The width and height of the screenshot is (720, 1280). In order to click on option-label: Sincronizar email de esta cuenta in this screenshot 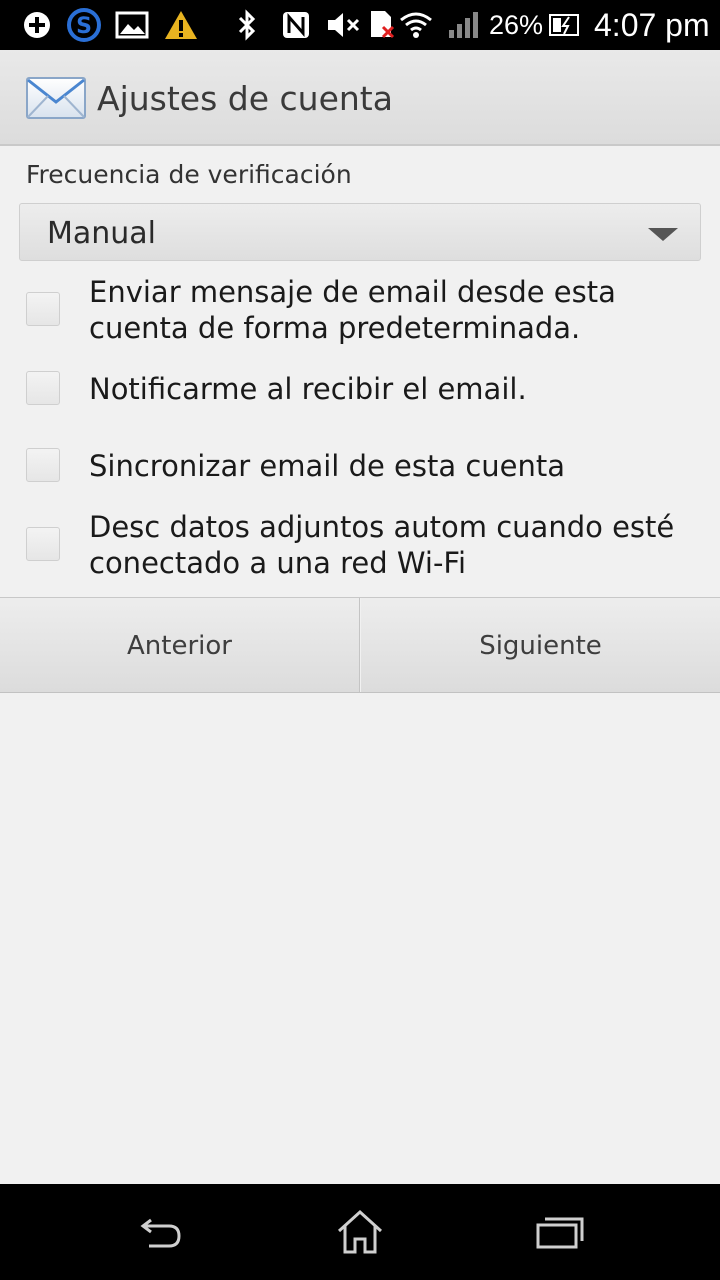, I will do `click(327, 466)`.